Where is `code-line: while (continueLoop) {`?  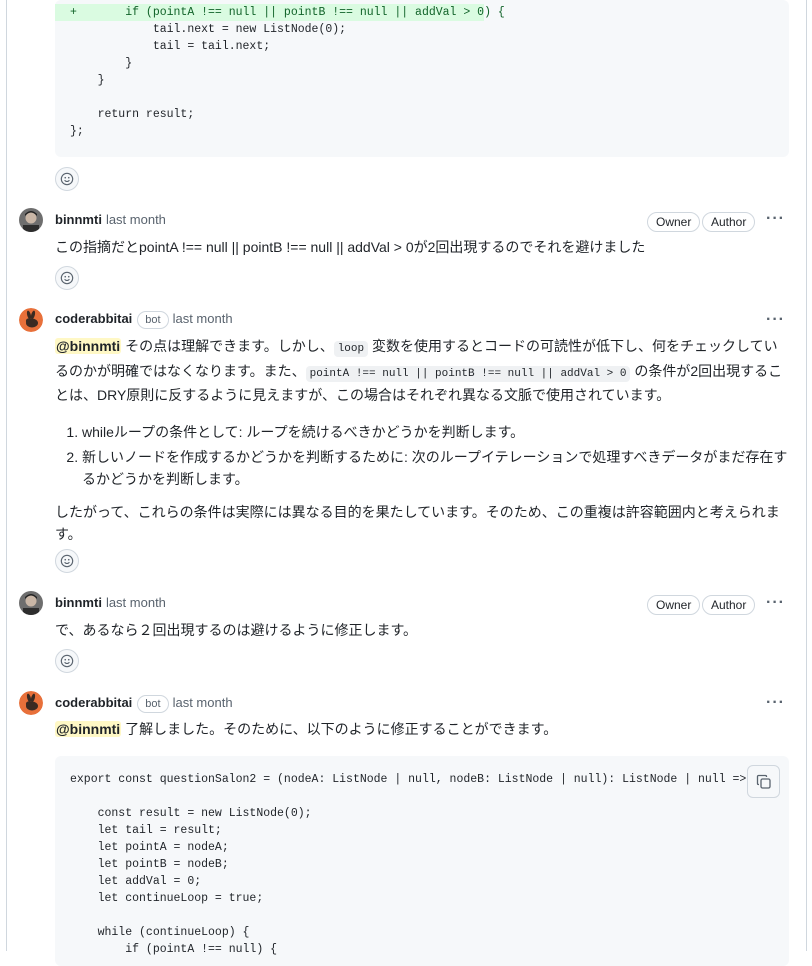 code-line: while (continueLoop) { is located at coordinates (160, 932).